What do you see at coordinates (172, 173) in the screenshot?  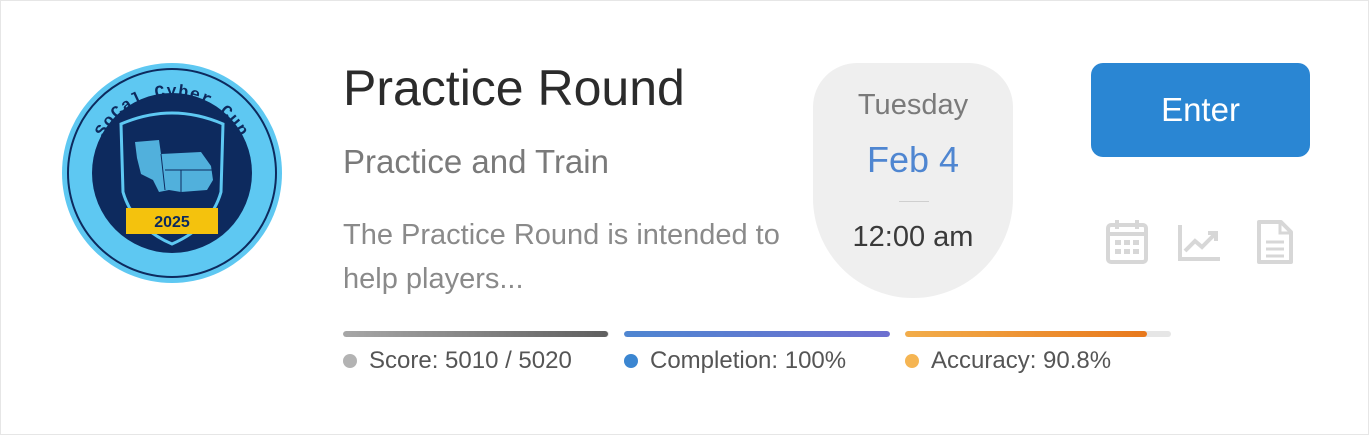 I see `socal-cyber-cup-logo: SoCal Cyber Cup Challenge 2025` at bounding box center [172, 173].